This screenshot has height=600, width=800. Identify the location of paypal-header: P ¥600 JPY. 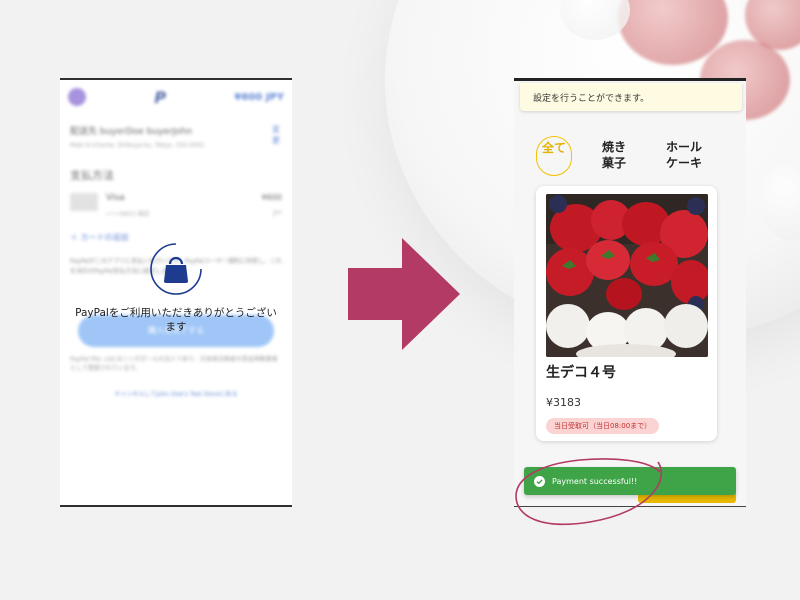
(176, 97).